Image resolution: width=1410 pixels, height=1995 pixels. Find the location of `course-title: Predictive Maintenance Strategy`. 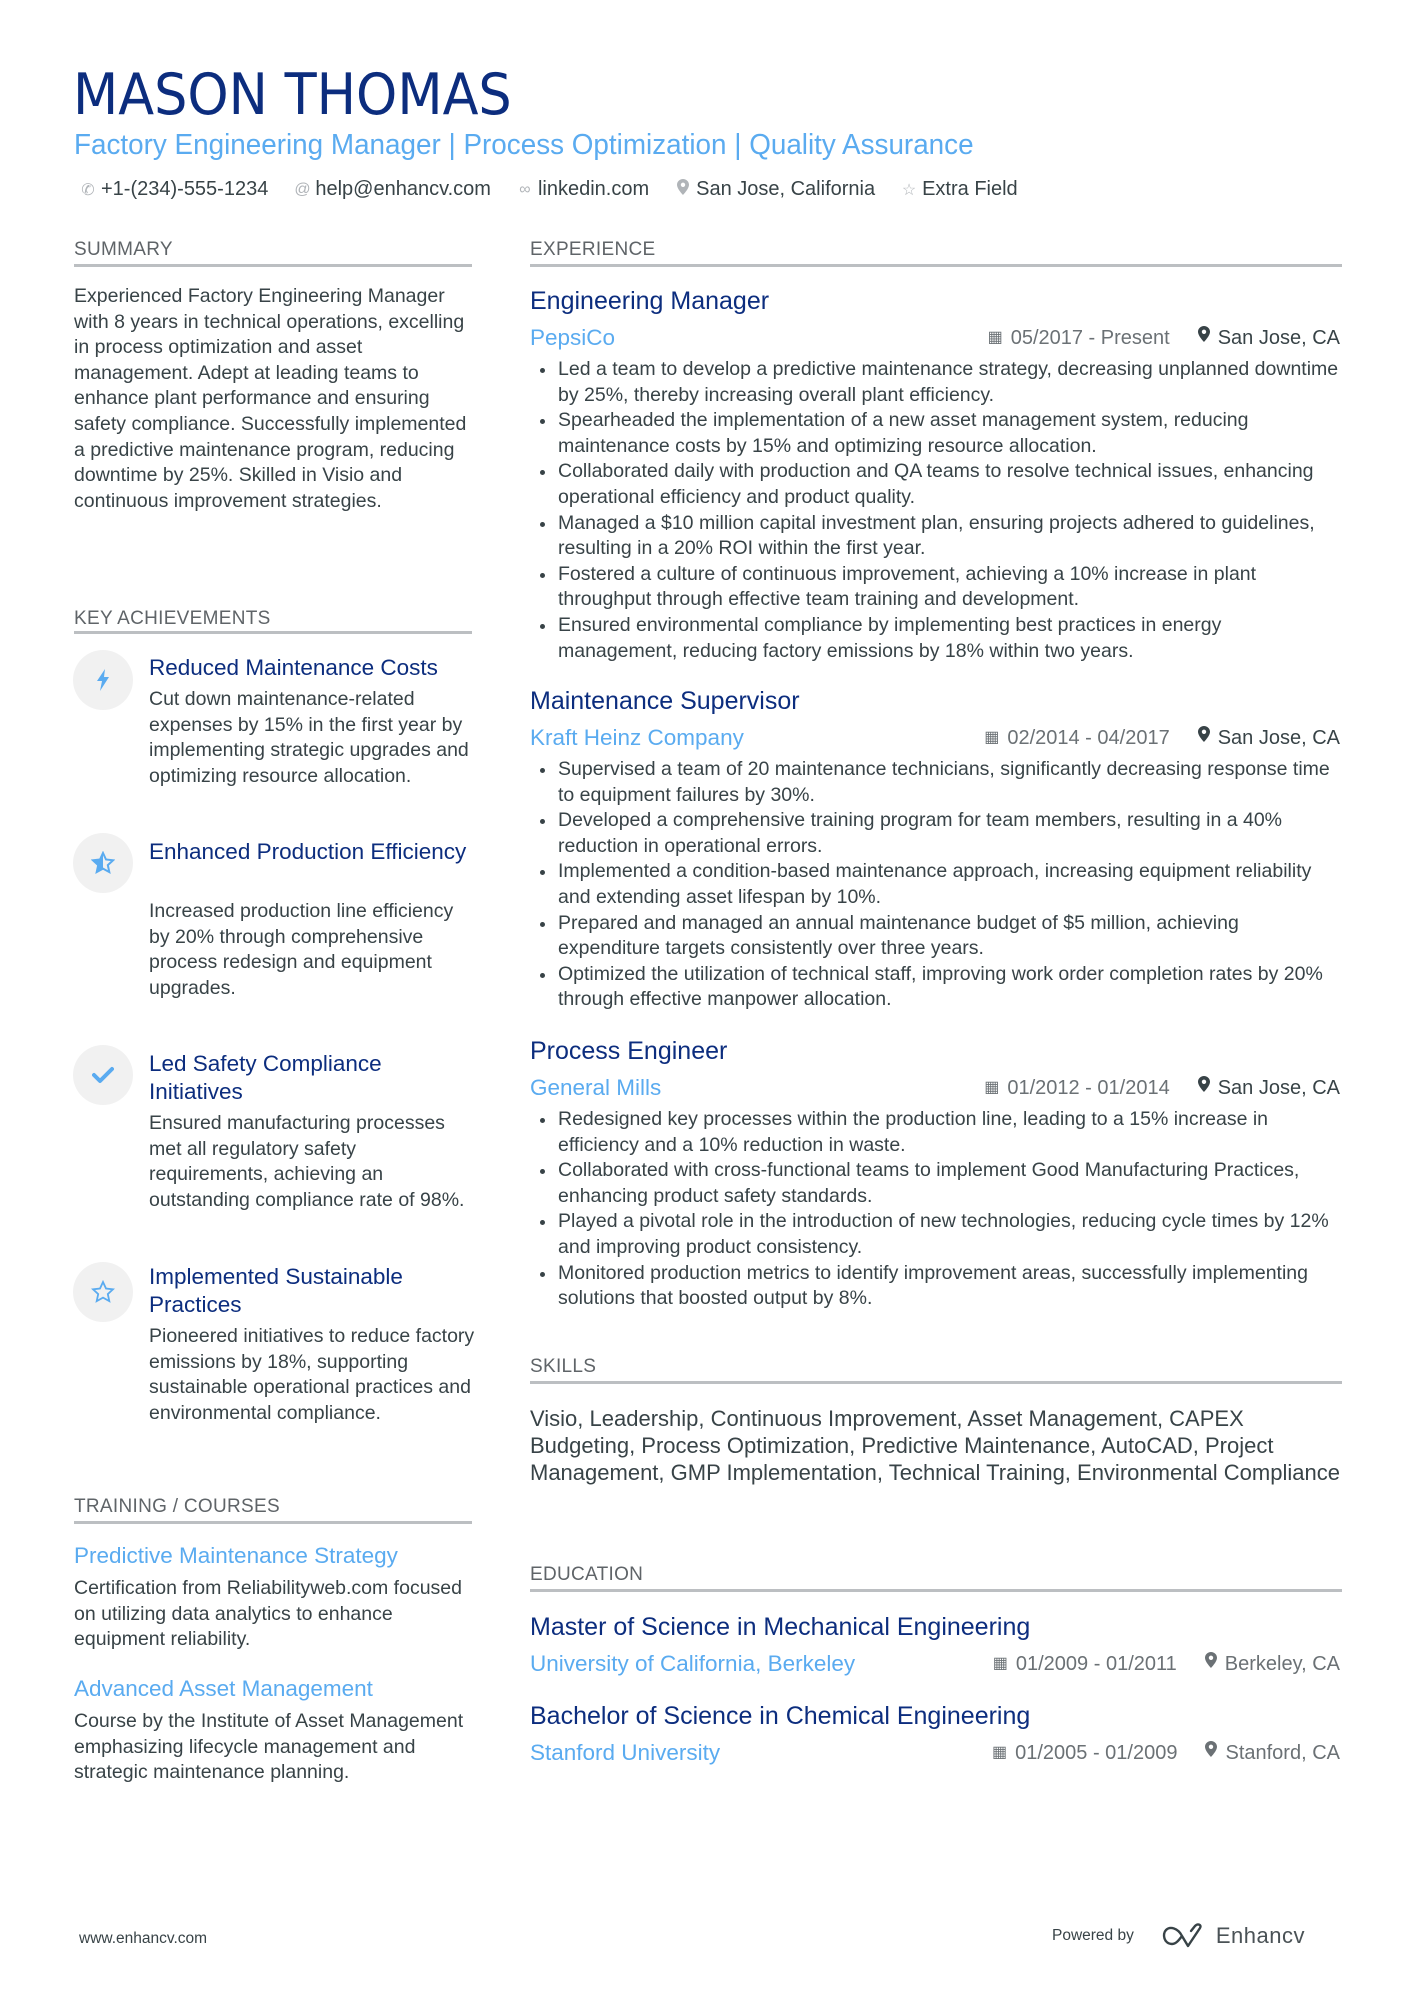

course-title: Predictive Maintenance Strategy is located at coordinates (236, 1555).